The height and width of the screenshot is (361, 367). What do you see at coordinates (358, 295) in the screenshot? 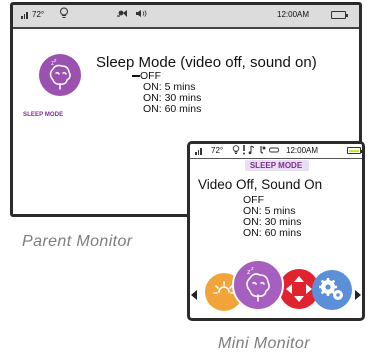
I see `scroll-right-arrow-icon` at bounding box center [358, 295].